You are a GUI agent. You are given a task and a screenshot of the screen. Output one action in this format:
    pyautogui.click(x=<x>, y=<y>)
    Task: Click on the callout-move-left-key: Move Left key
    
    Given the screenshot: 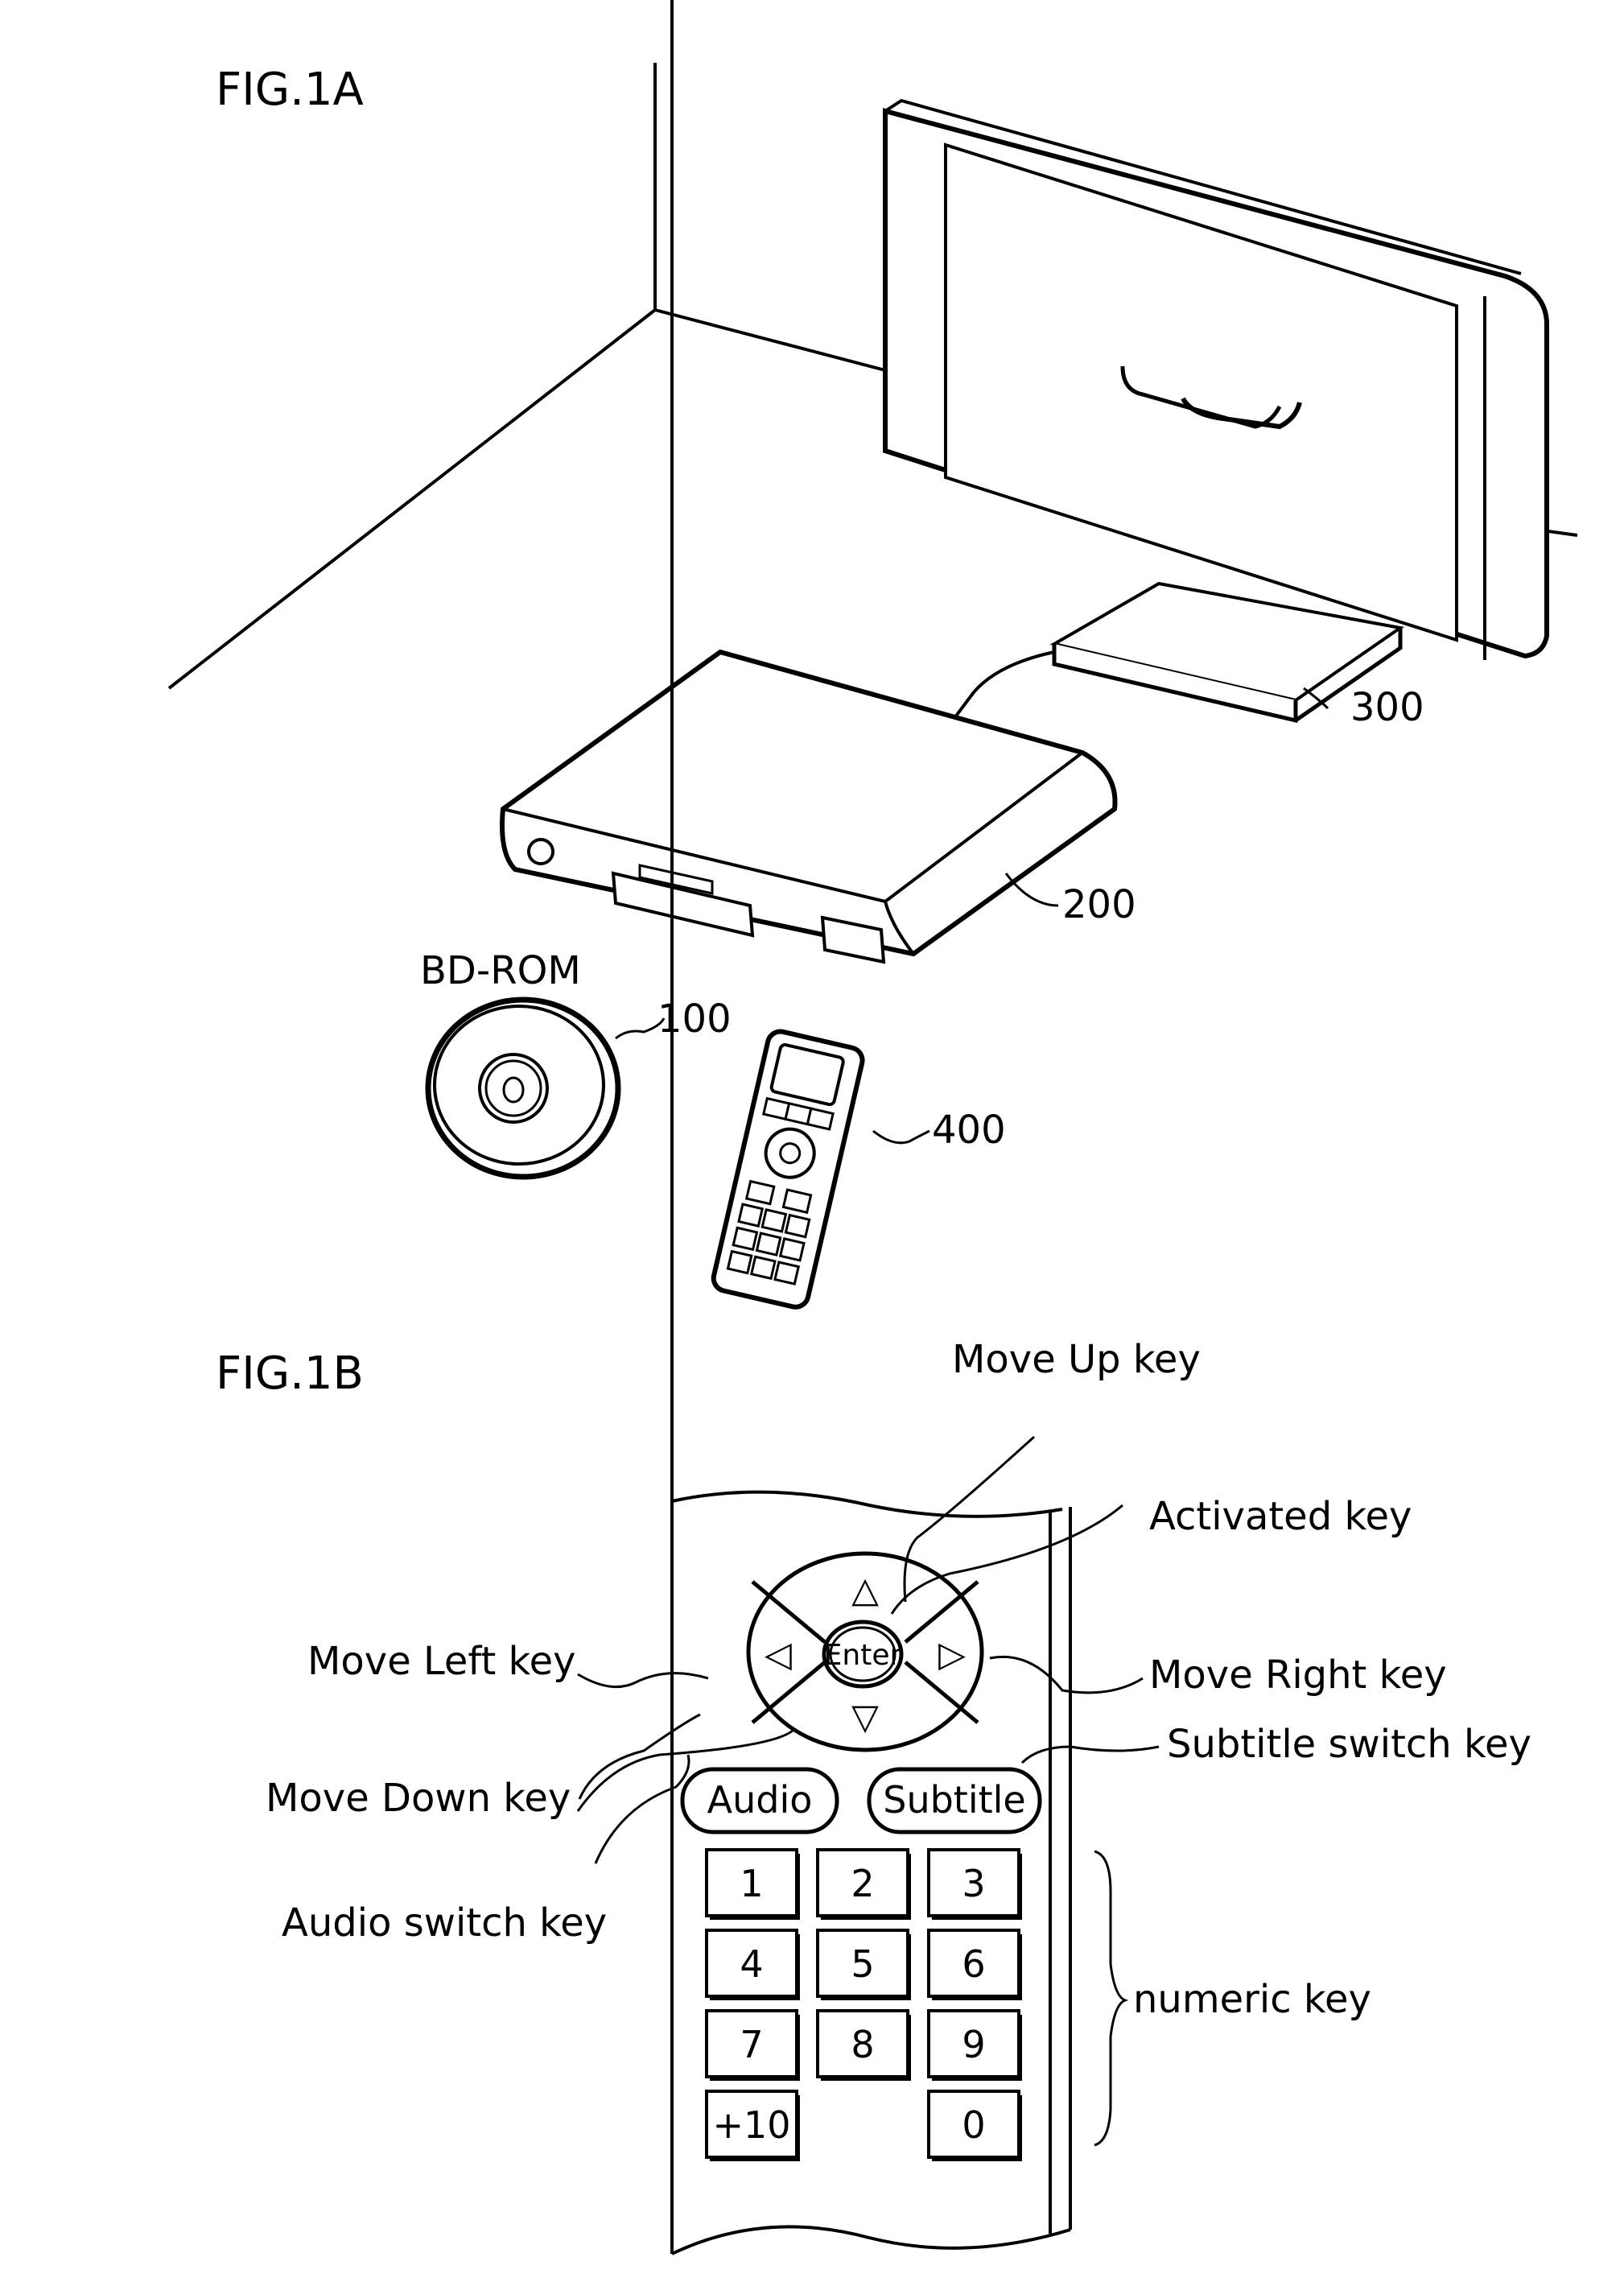 What is the action you would take?
    pyautogui.click(x=442, y=1661)
    